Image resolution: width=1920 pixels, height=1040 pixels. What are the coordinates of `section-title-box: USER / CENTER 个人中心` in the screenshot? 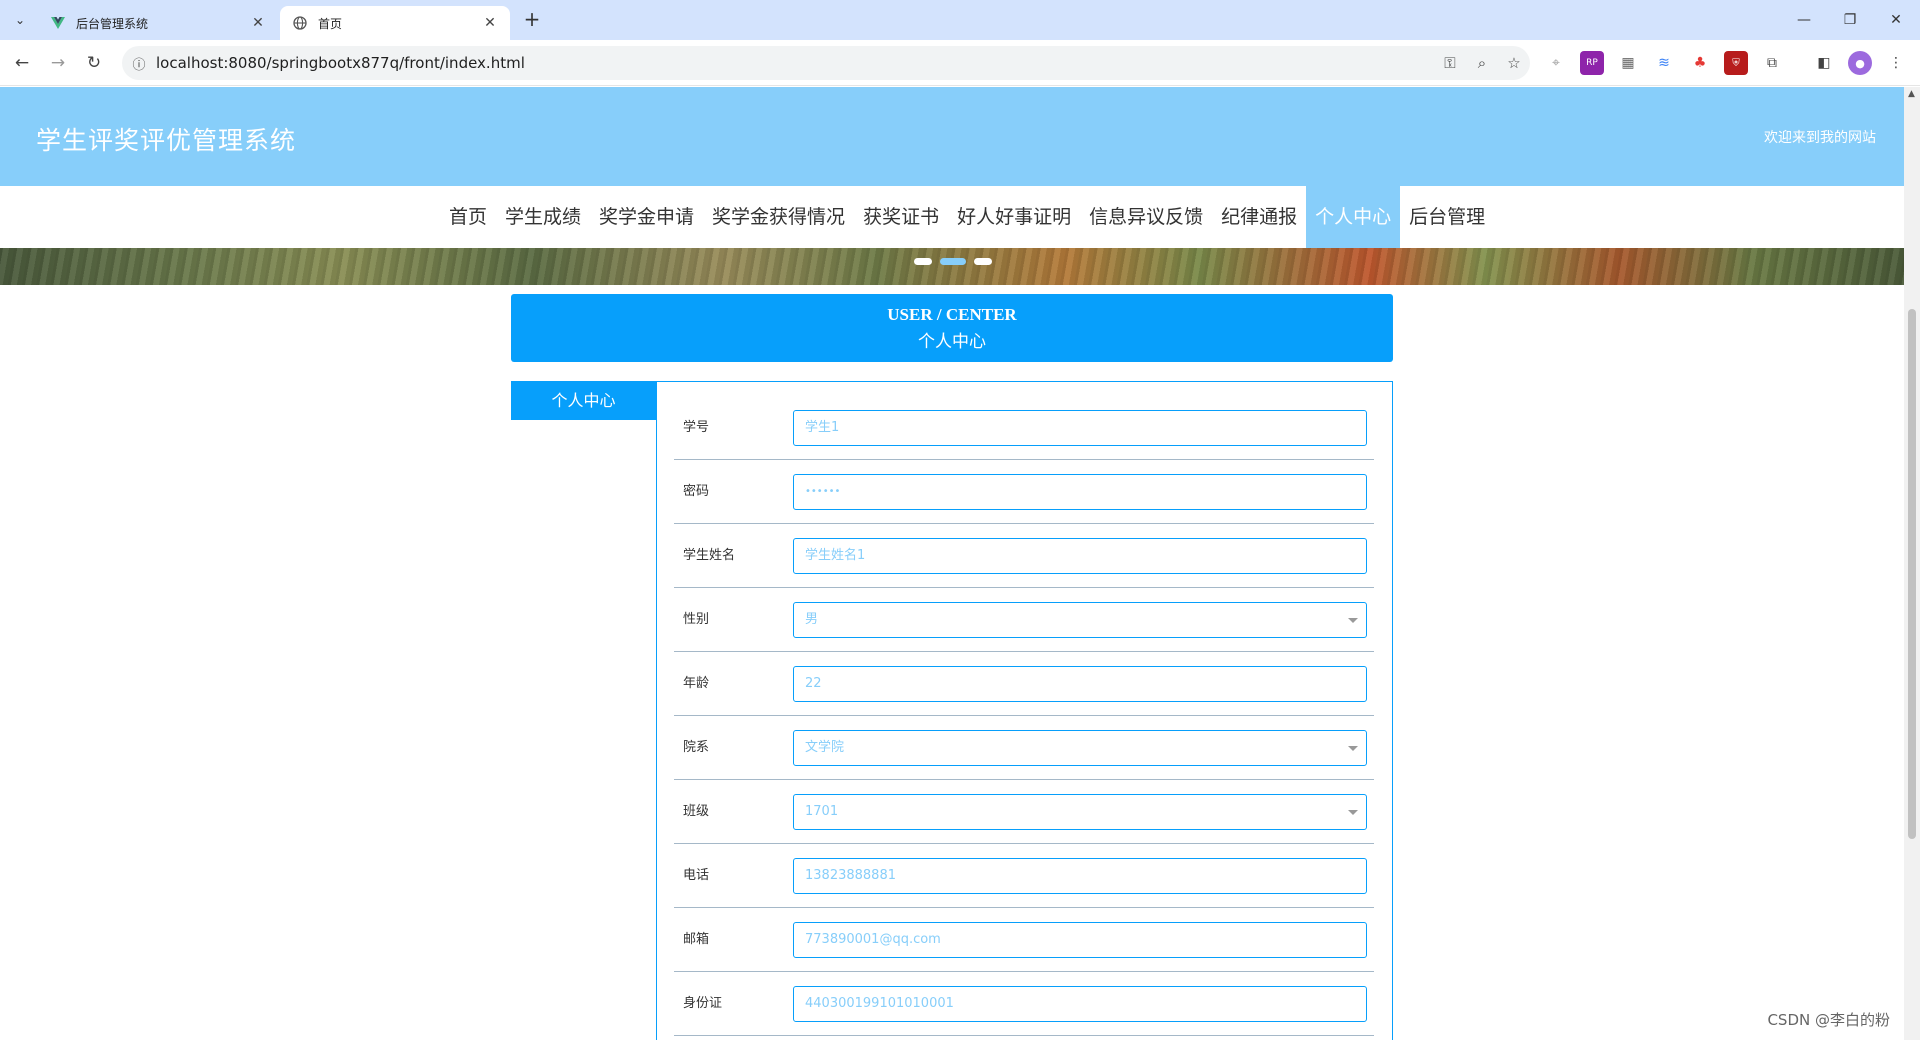 It's located at (952, 328).